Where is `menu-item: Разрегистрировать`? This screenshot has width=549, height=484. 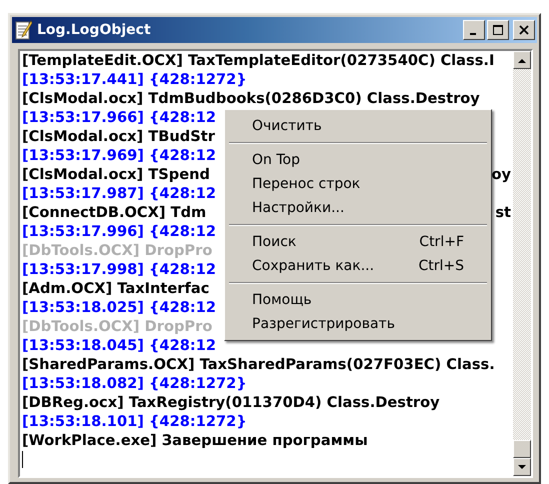
menu-item: Разрегистрировать is located at coordinates (358, 324).